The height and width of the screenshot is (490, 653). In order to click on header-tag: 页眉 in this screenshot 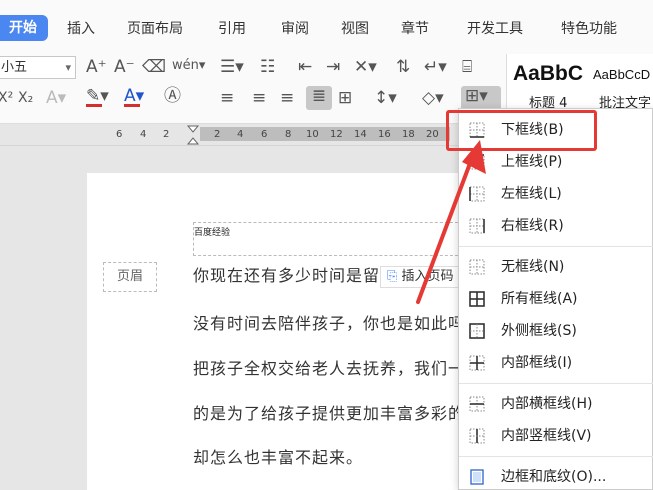, I will do `click(130, 277)`.